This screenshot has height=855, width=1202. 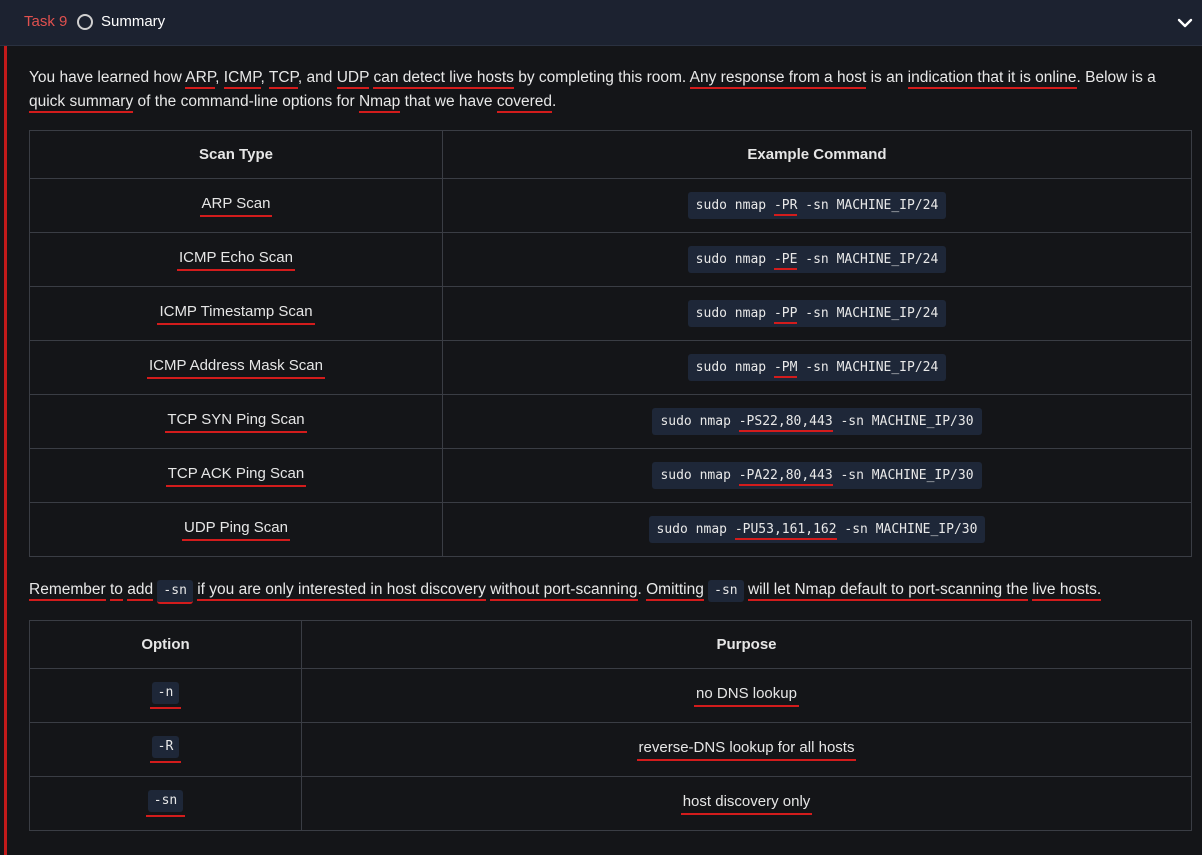 I want to click on icmp-term: ICMP, so click(x=242, y=79).